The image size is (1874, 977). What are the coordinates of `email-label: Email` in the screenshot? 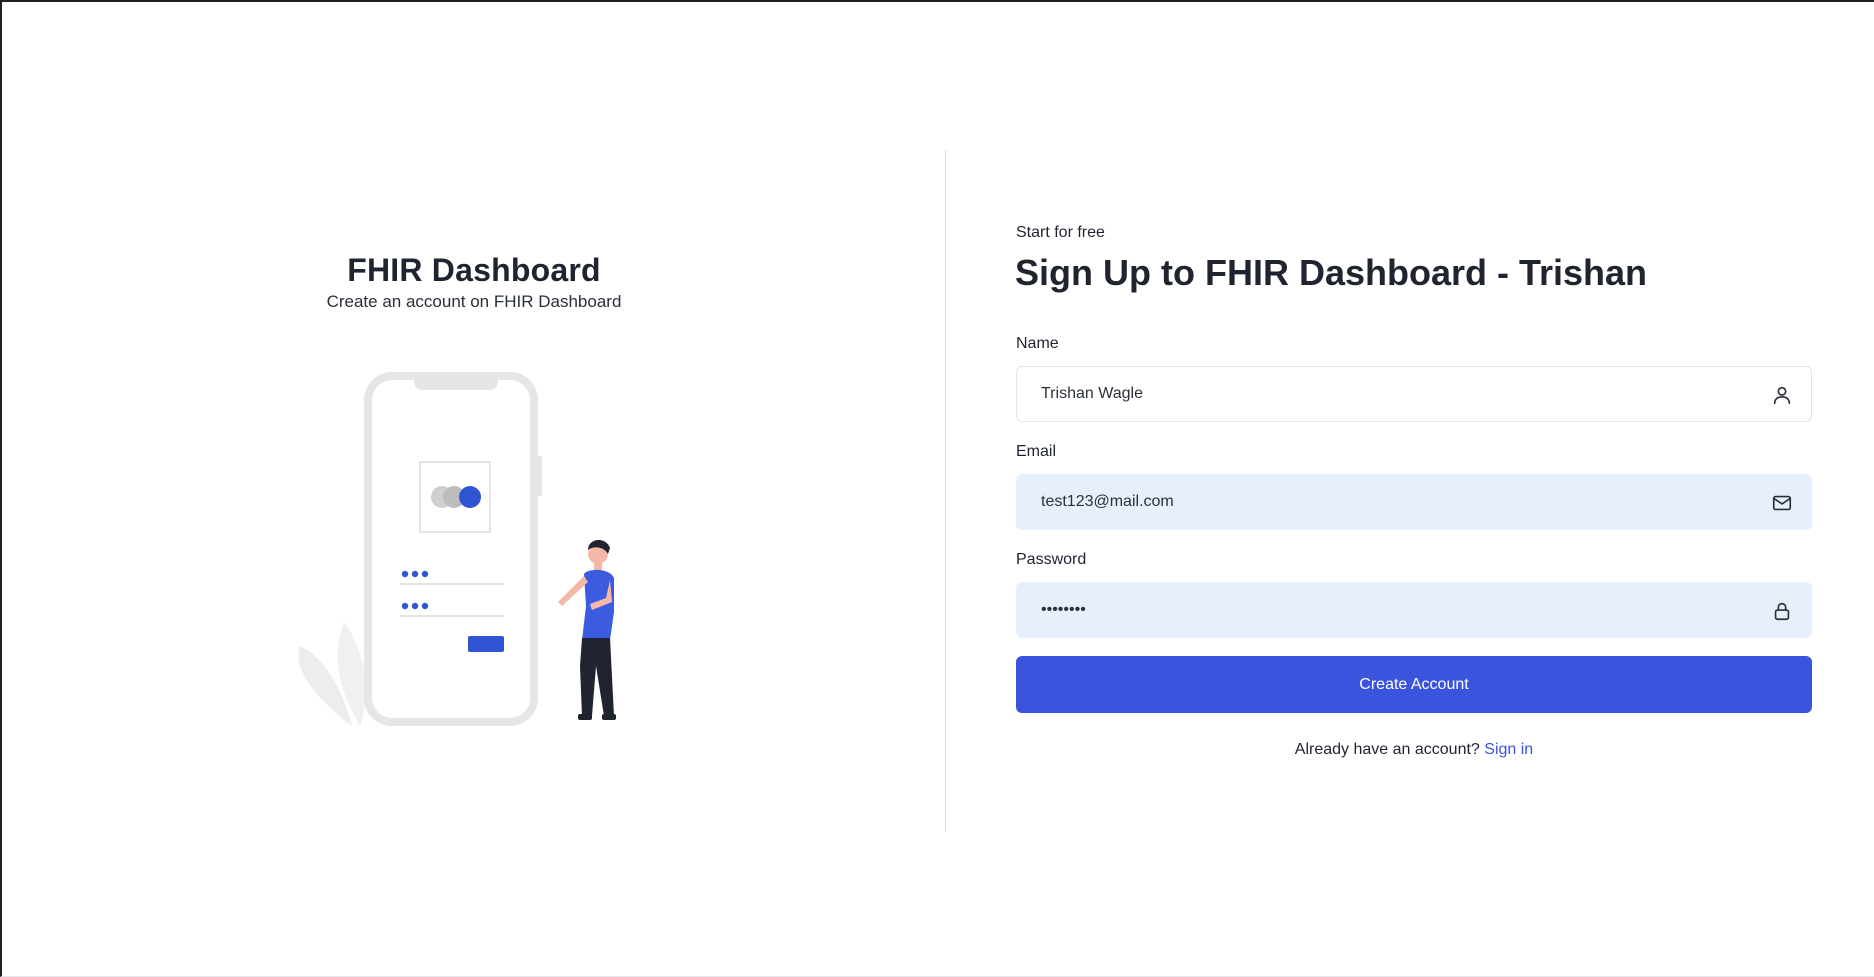 It's located at (1036, 451).